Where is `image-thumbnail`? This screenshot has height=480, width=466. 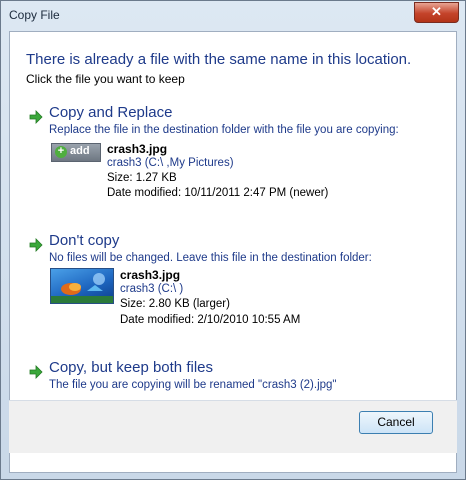 image-thumbnail is located at coordinates (82, 286).